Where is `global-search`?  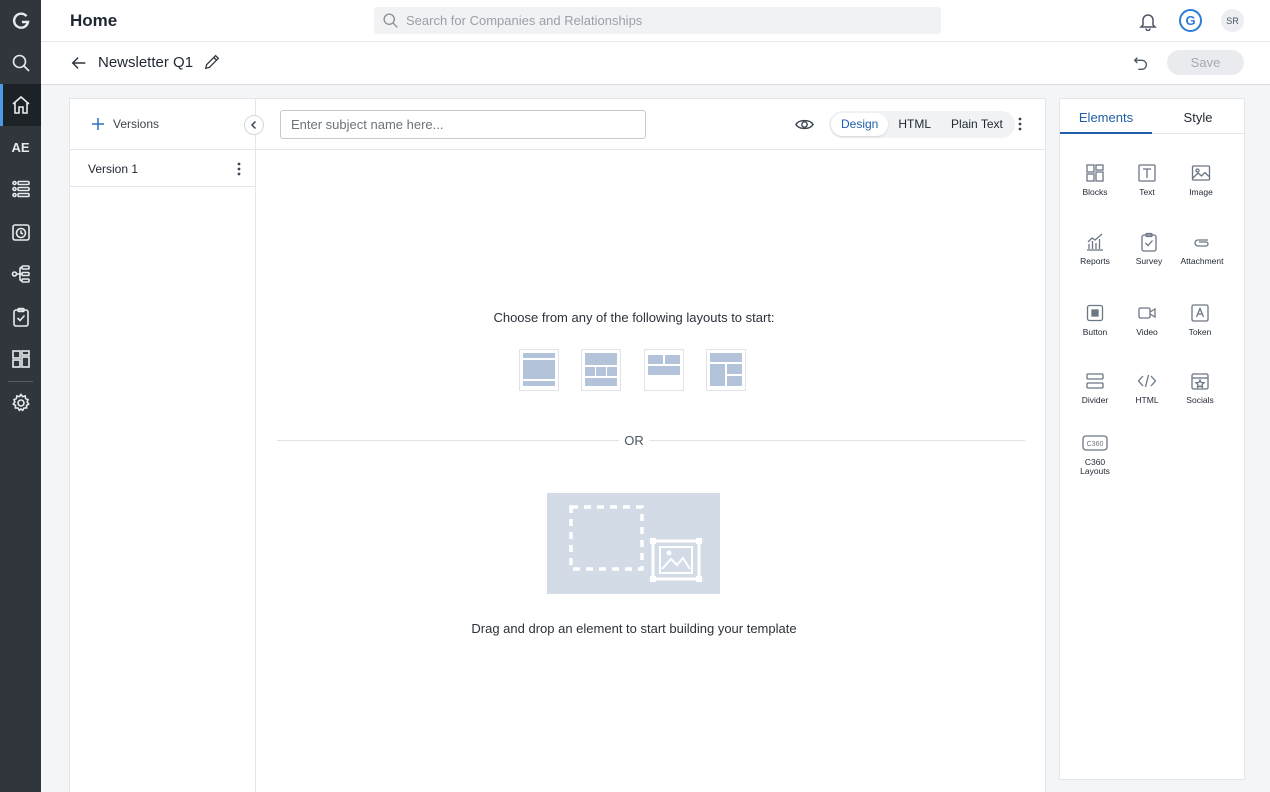 global-search is located at coordinates (657, 20).